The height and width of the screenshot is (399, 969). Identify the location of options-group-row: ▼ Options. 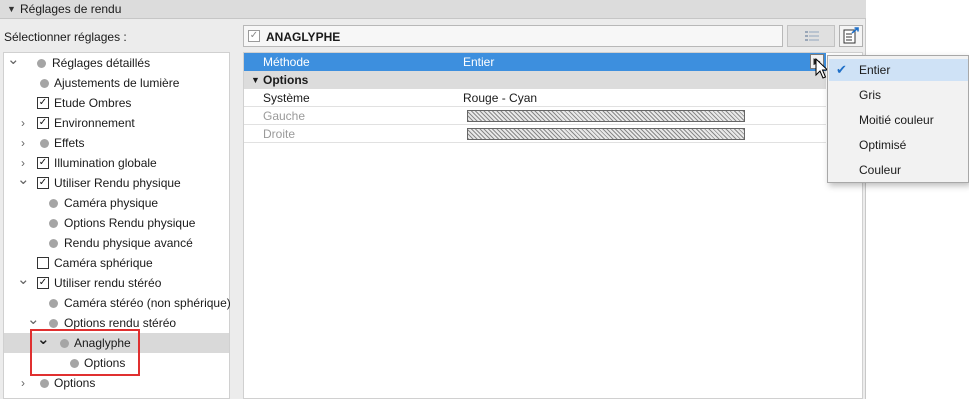
(535, 80).